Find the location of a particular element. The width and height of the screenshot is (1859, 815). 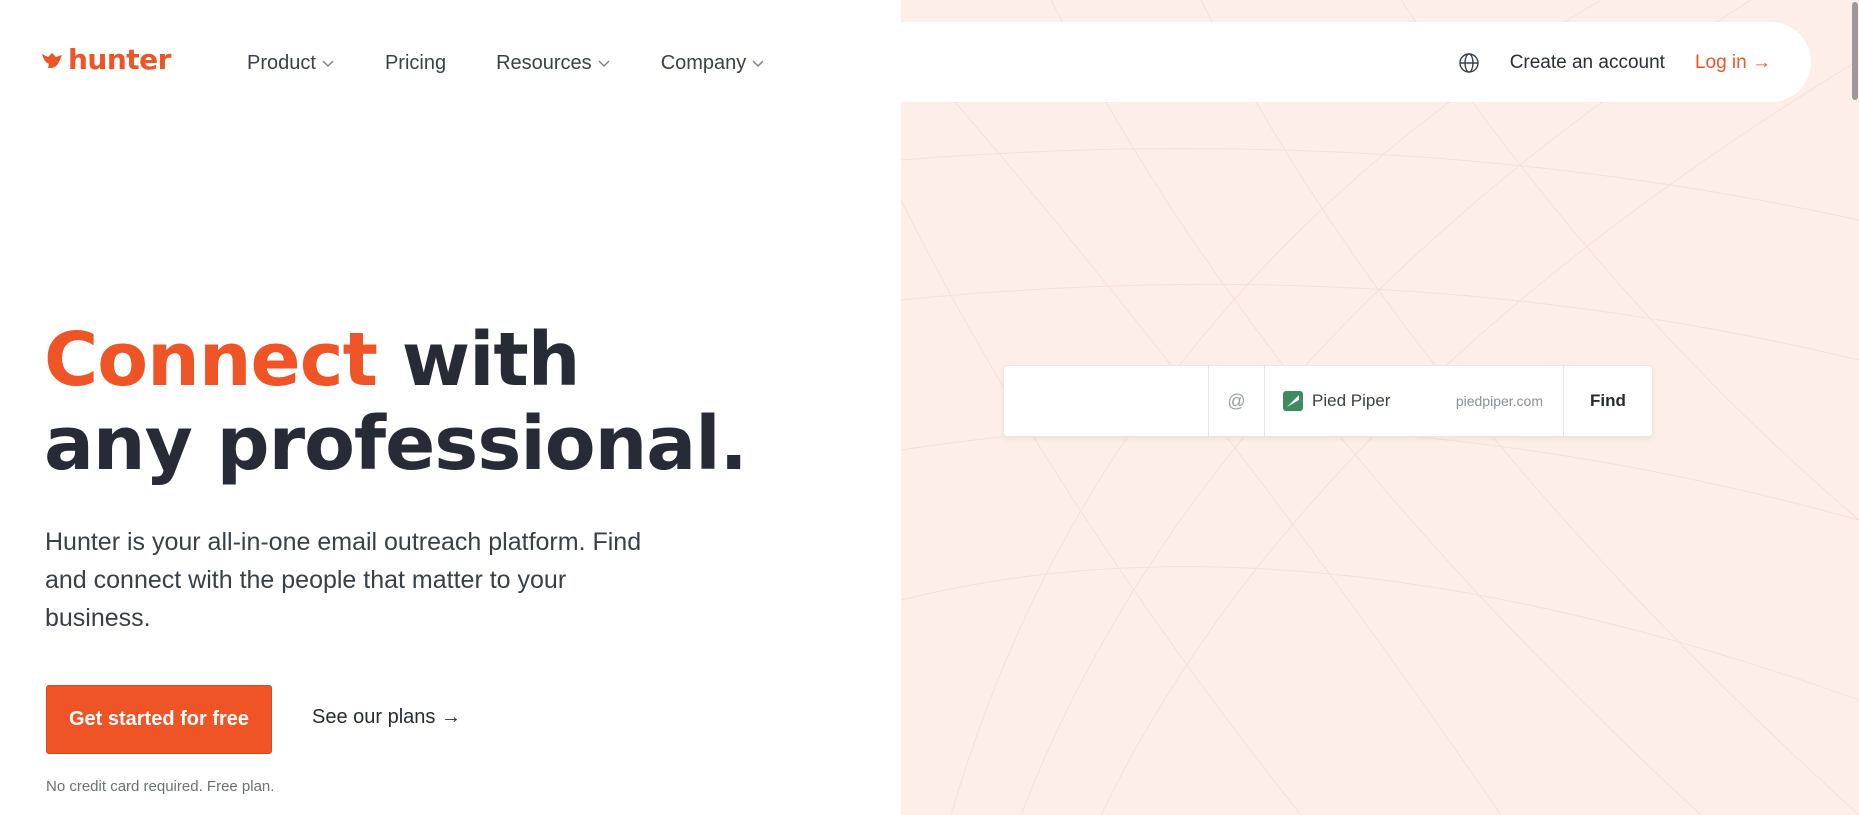

nav-item-label: Product is located at coordinates (281, 62).